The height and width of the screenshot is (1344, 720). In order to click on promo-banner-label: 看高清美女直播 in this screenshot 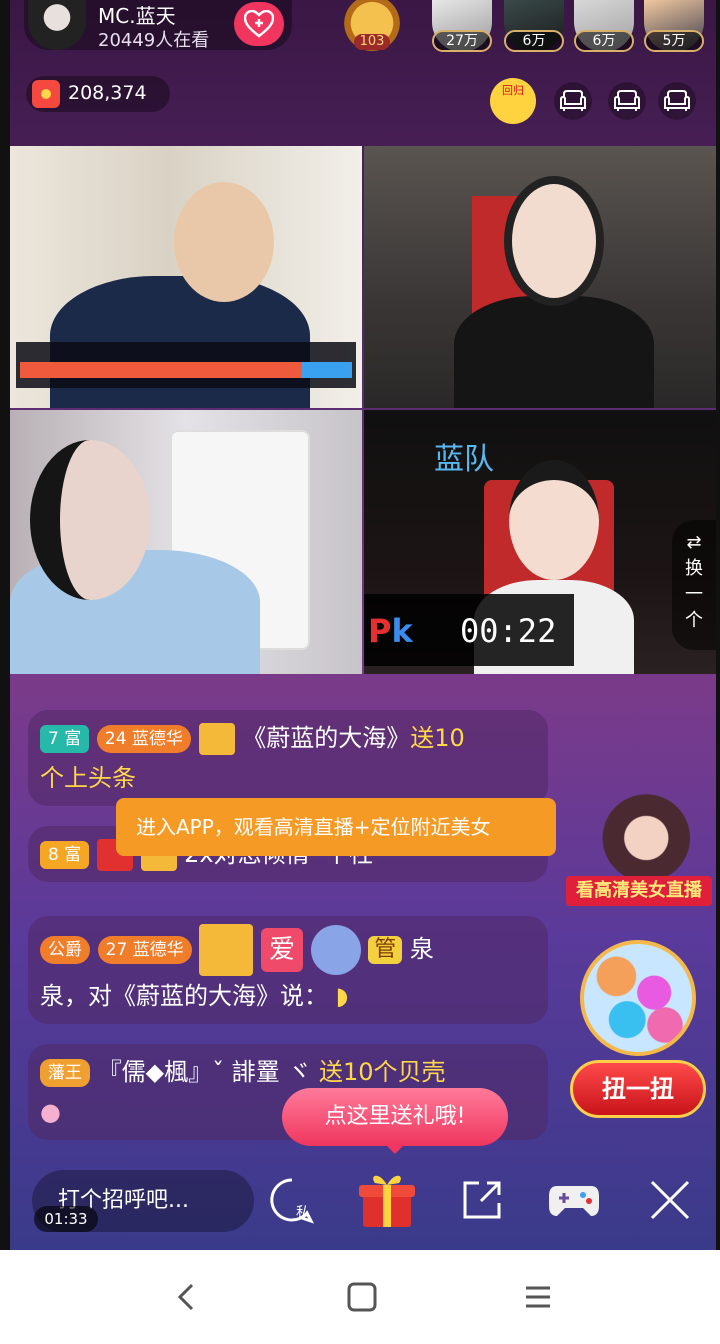, I will do `click(639, 891)`.